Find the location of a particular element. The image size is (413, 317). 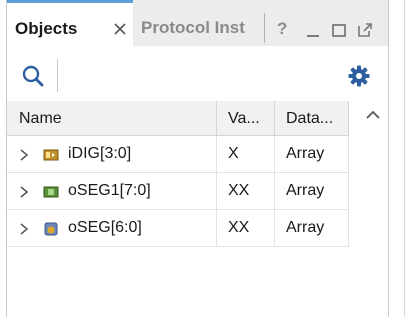

adjacent-panel is located at coordinates (401, 158).